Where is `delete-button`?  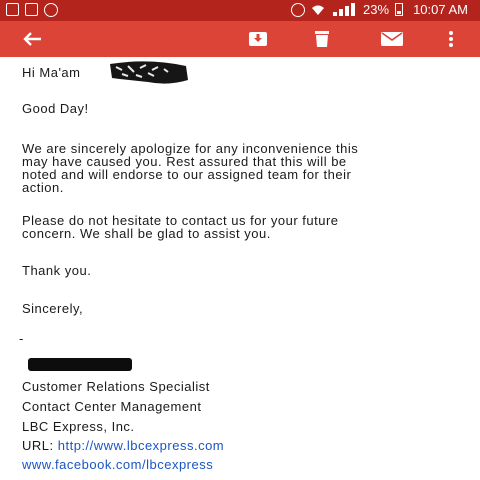
delete-button is located at coordinates (322, 39).